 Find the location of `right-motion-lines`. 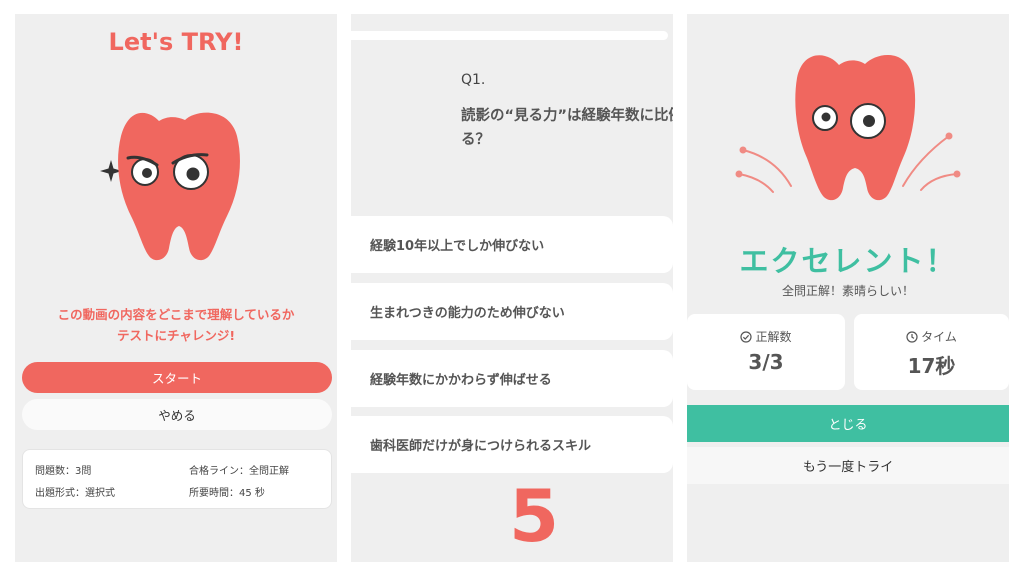

right-motion-lines is located at coordinates (930, 163).